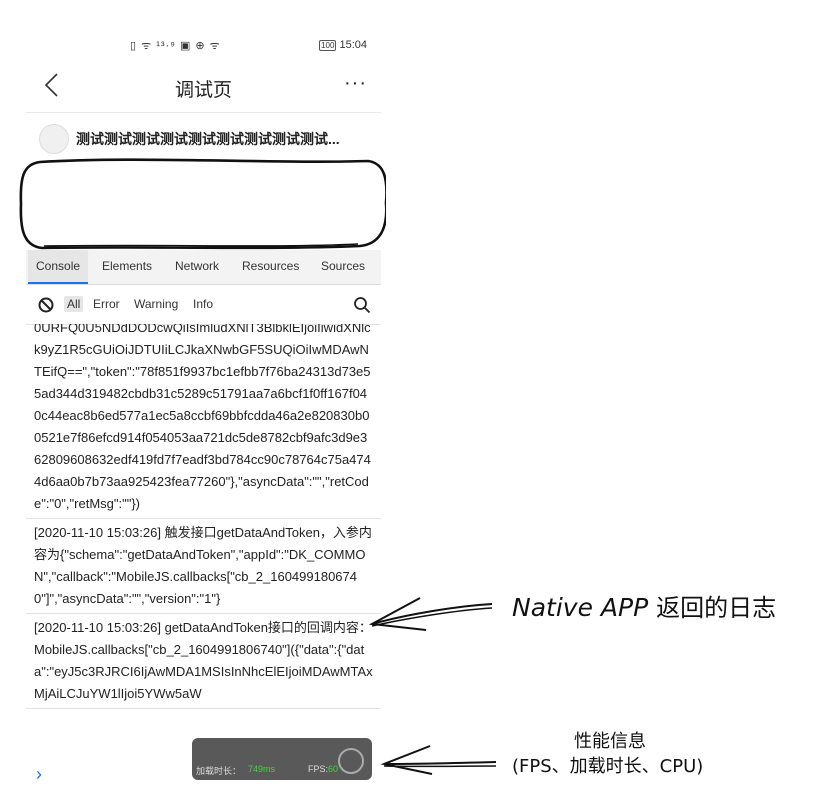  I want to click on console-filter-bar: All Error Warning Info, so click(203, 305).